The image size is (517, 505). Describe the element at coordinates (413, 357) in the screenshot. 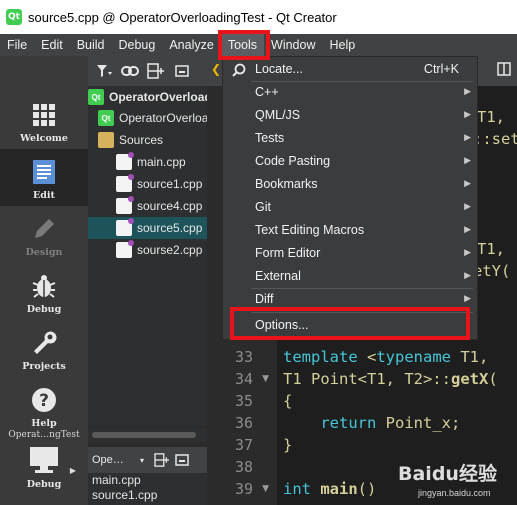

I see `code-token: typename` at that location.